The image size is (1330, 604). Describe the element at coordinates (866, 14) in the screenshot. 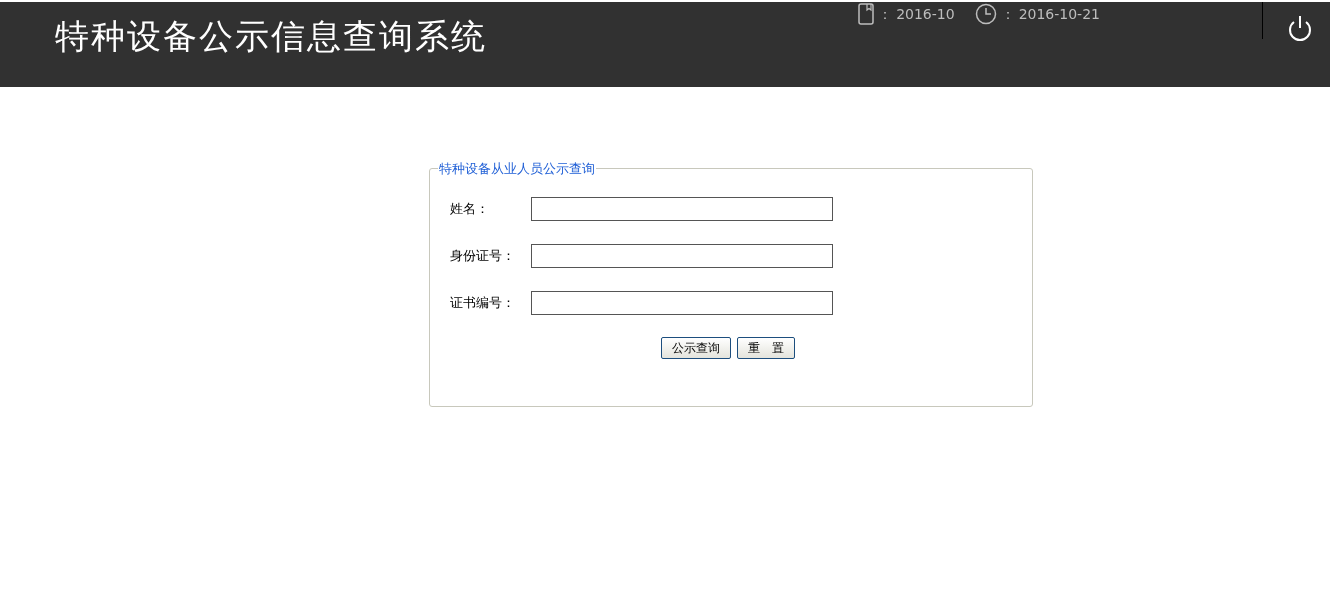

I see `book-icon` at that location.